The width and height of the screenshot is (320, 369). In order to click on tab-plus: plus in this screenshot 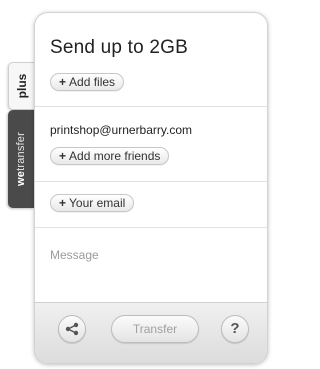, I will do `click(21, 86)`.